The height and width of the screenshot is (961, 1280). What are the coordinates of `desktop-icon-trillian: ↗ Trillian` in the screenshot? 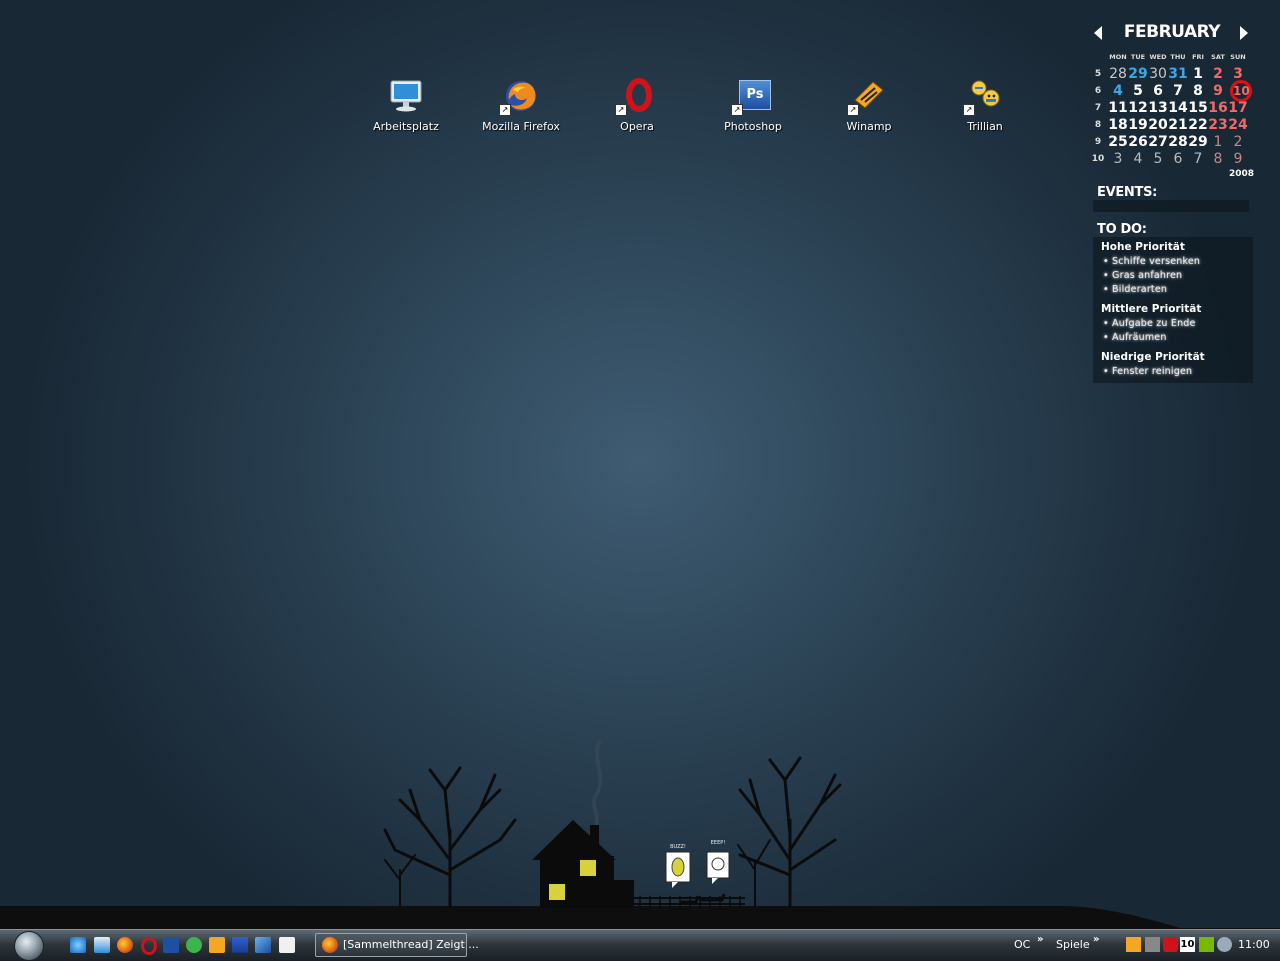 It's located at (985, 105).